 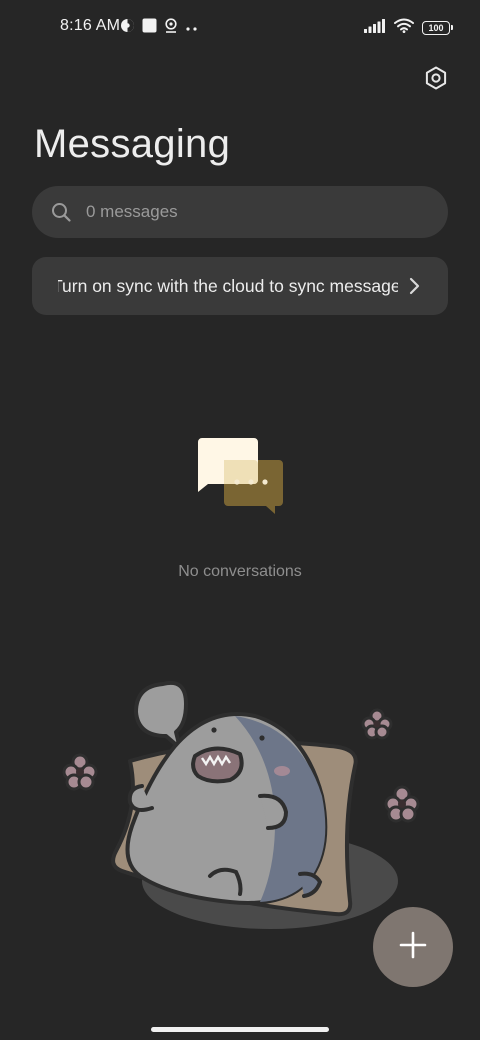 I want to click on battery-icon: 100, so click(x=437, y=28).